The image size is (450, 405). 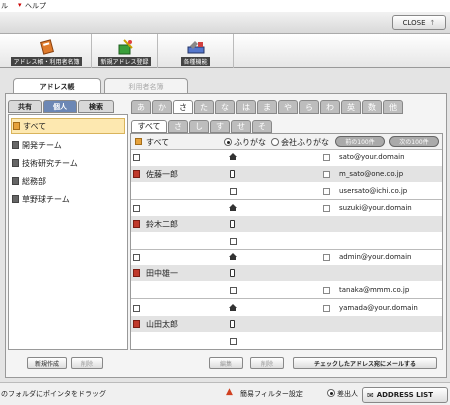 What do you see at coordinates (365, 363) in the screenshot?
I see `send-mail-button: チェックしたアドレス宛にメールする` at bounding box center [365, 363].